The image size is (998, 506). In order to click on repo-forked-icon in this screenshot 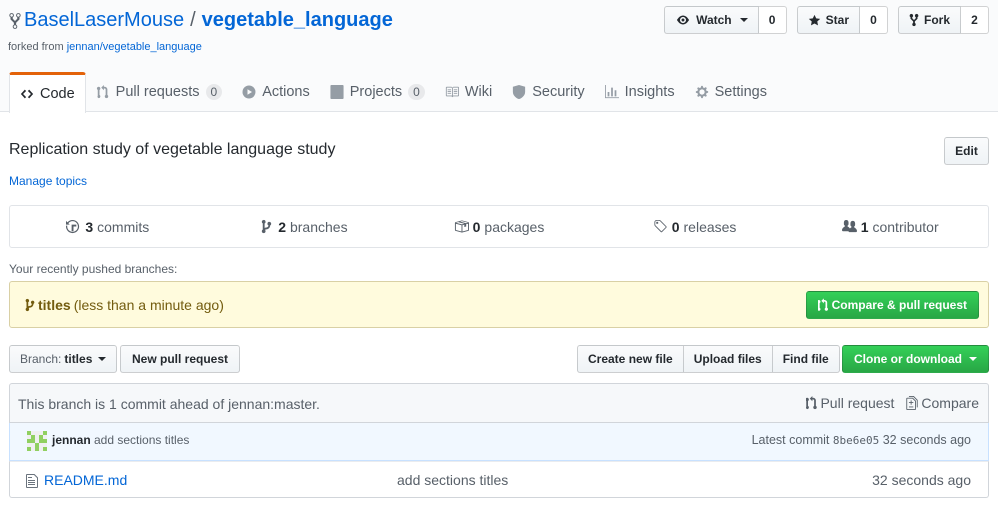, I will do `click(15, 20)`.